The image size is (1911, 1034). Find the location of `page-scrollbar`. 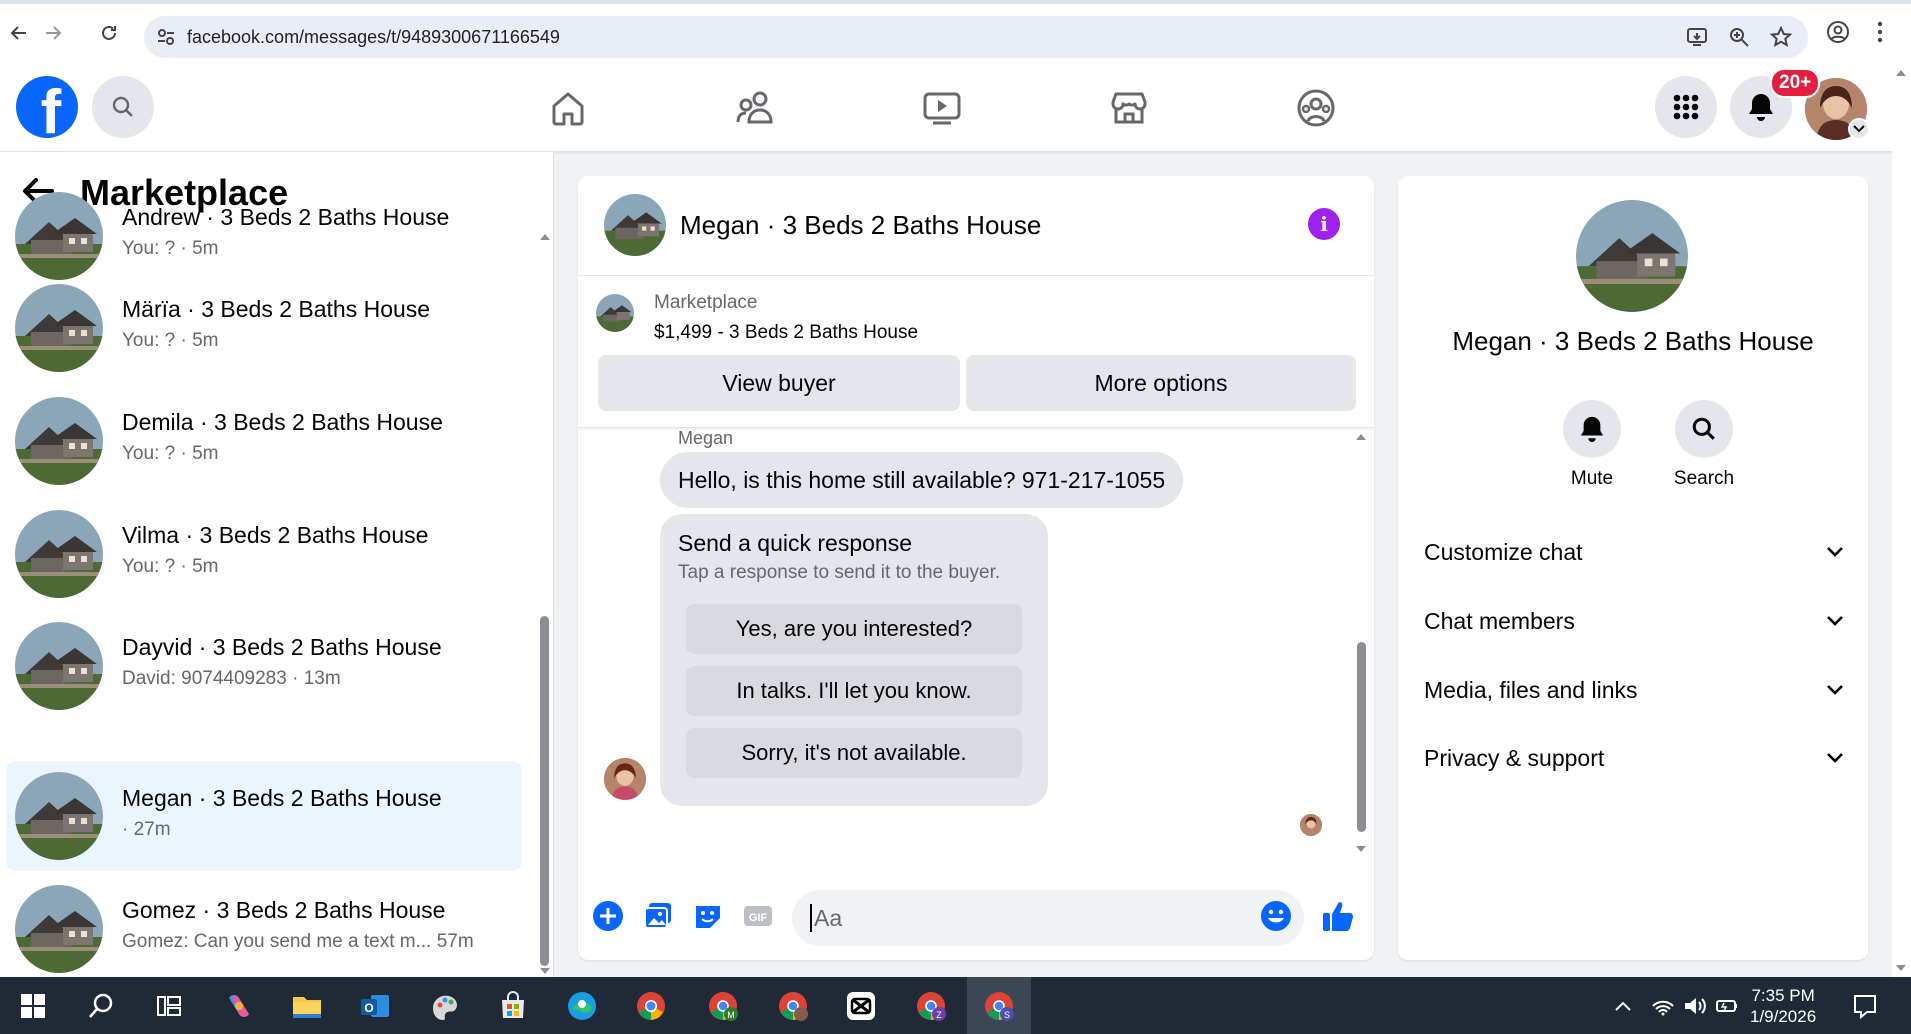

page-scrollbar is located at coordinates (1901, 519).